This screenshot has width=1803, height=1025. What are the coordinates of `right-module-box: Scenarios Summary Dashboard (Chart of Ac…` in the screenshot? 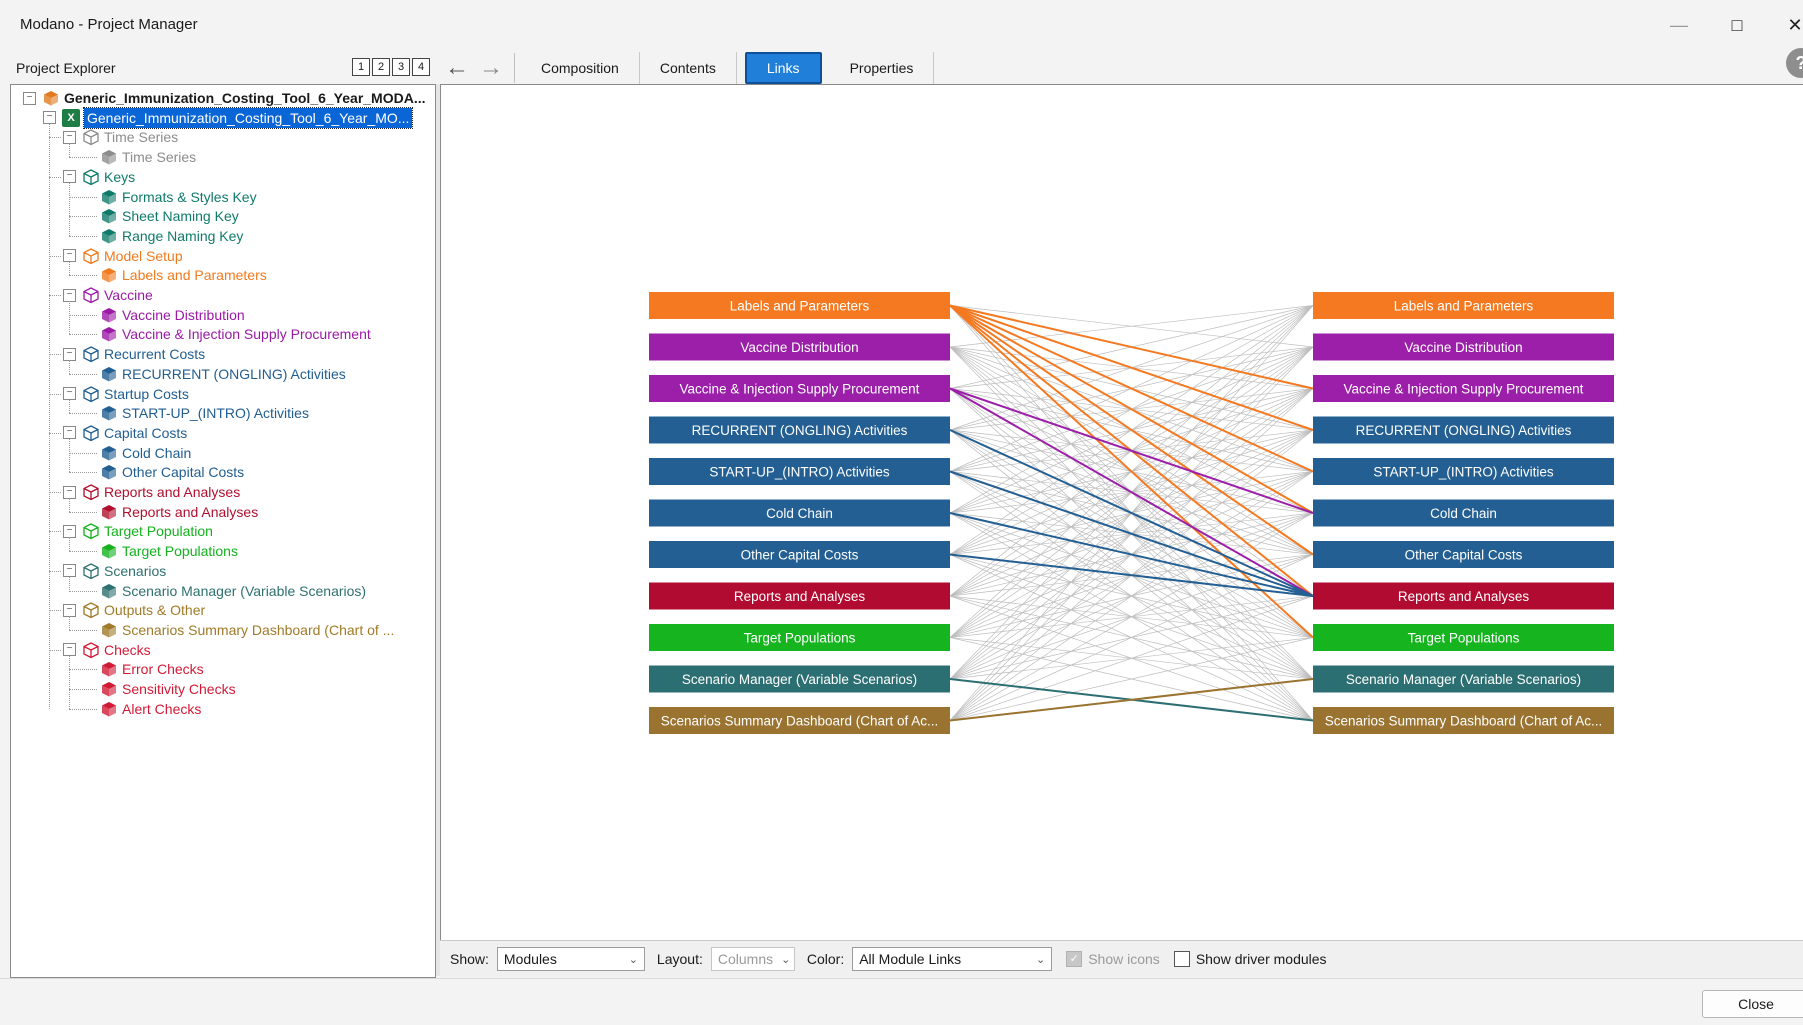 It's located at (1463, 720).